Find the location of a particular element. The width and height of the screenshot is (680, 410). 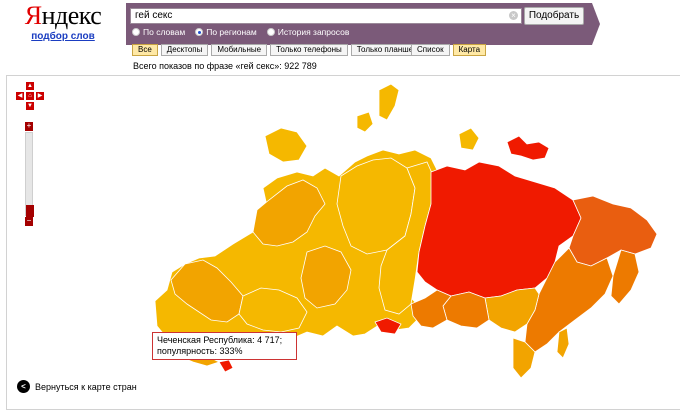

map-region-taimyr-island is located at coordinates (469, 139).